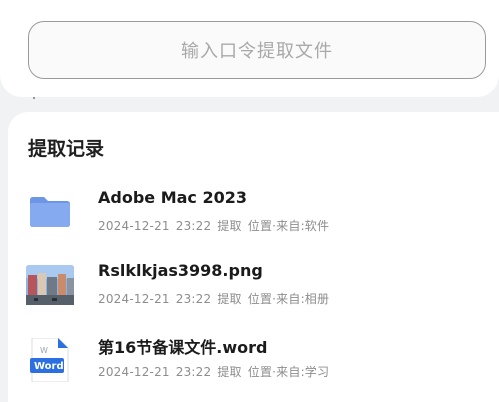  Describe the element at coordinates (44, 350) in the screenshot. I see `svg-text: W` at that location.